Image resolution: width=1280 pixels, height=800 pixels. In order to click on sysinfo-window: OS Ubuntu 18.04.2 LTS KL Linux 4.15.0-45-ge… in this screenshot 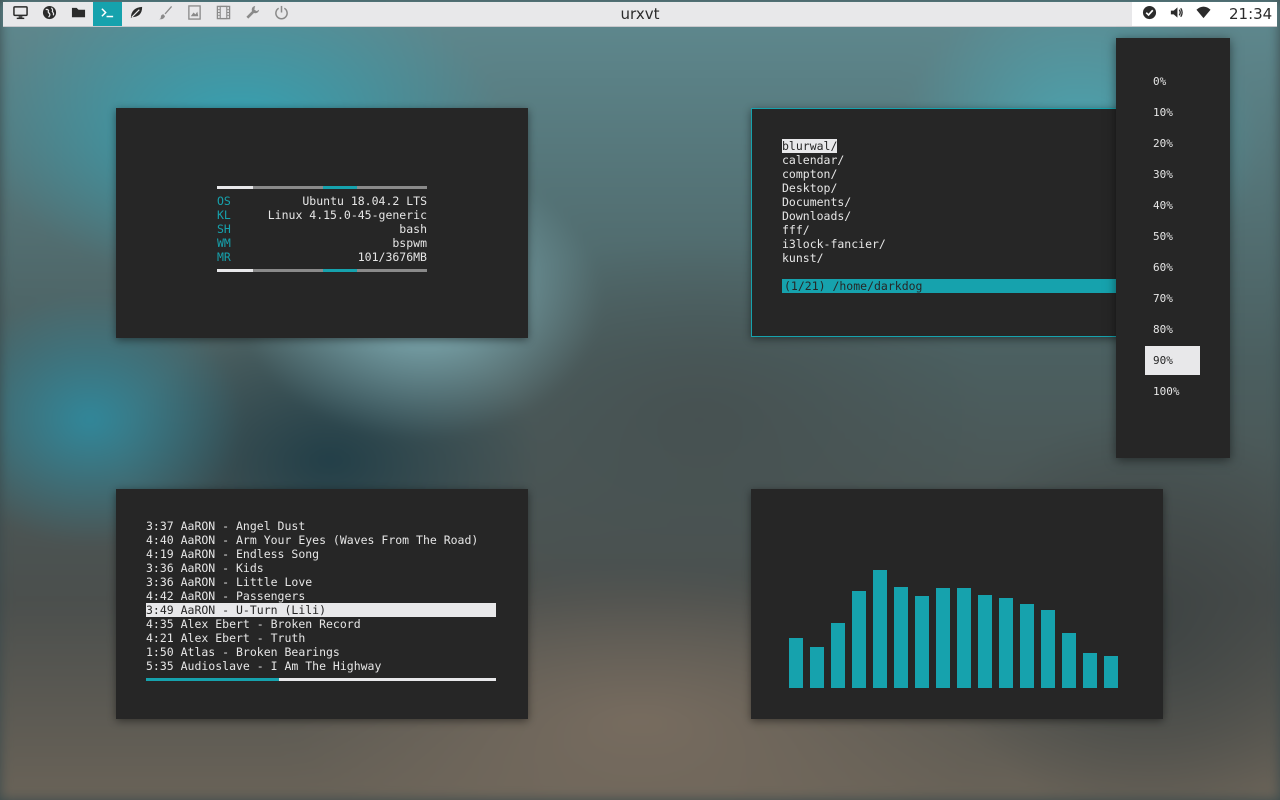, I will do `click(322, 223)`.